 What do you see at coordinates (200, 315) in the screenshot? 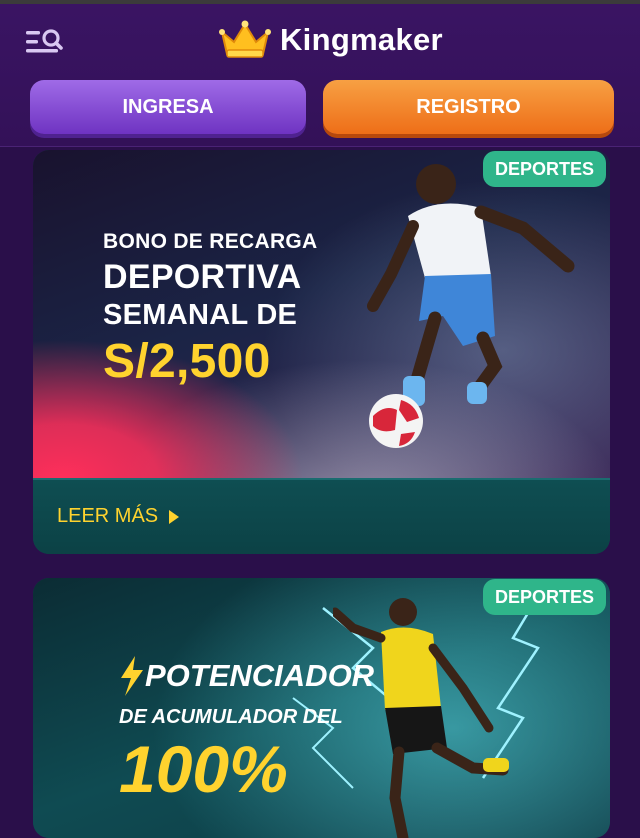
I see `promo-line-3: SEMANAL DE` at bounding box center [200, 315].